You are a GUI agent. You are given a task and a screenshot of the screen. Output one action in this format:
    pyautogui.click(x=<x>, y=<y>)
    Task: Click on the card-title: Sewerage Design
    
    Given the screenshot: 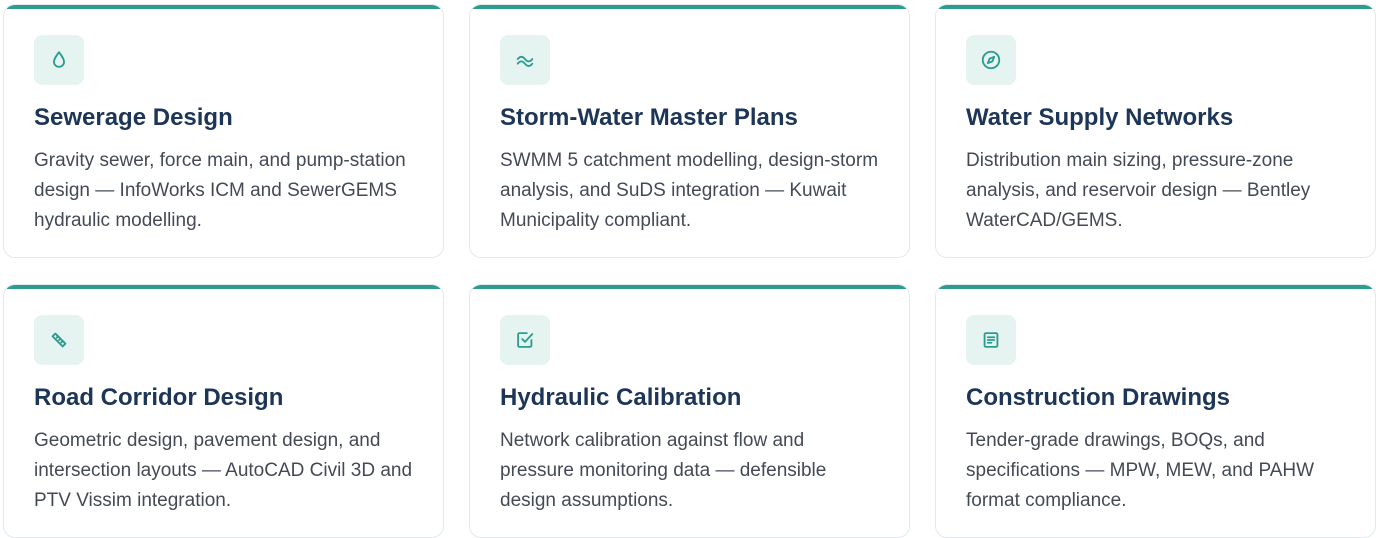 What is the action you would take?
    pyautogui.click(x=133, y=117)
    